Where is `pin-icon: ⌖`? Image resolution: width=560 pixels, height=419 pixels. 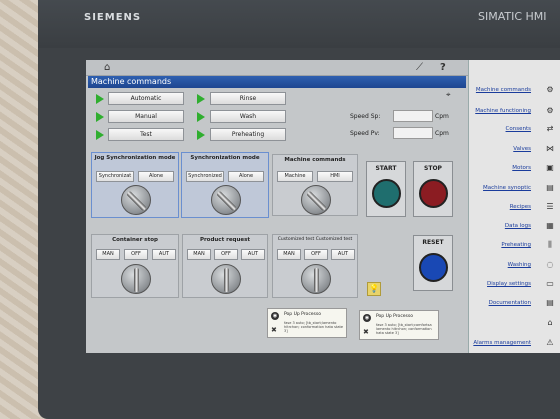
pin-icon: ⌖ is located at coordinates (448, 95).